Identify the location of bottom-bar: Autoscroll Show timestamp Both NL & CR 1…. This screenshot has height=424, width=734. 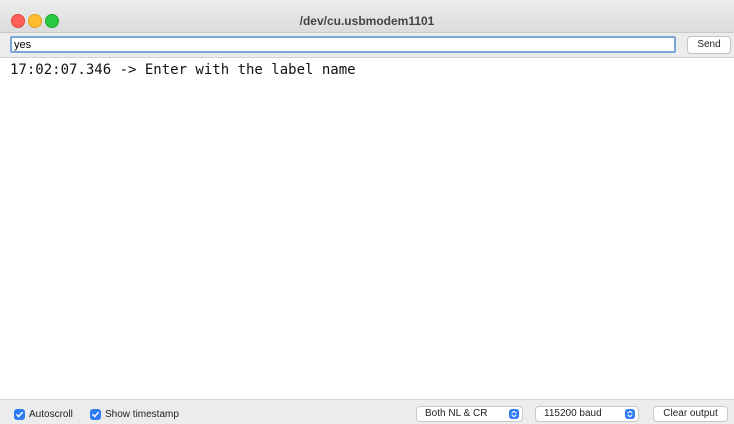
(367, 411).